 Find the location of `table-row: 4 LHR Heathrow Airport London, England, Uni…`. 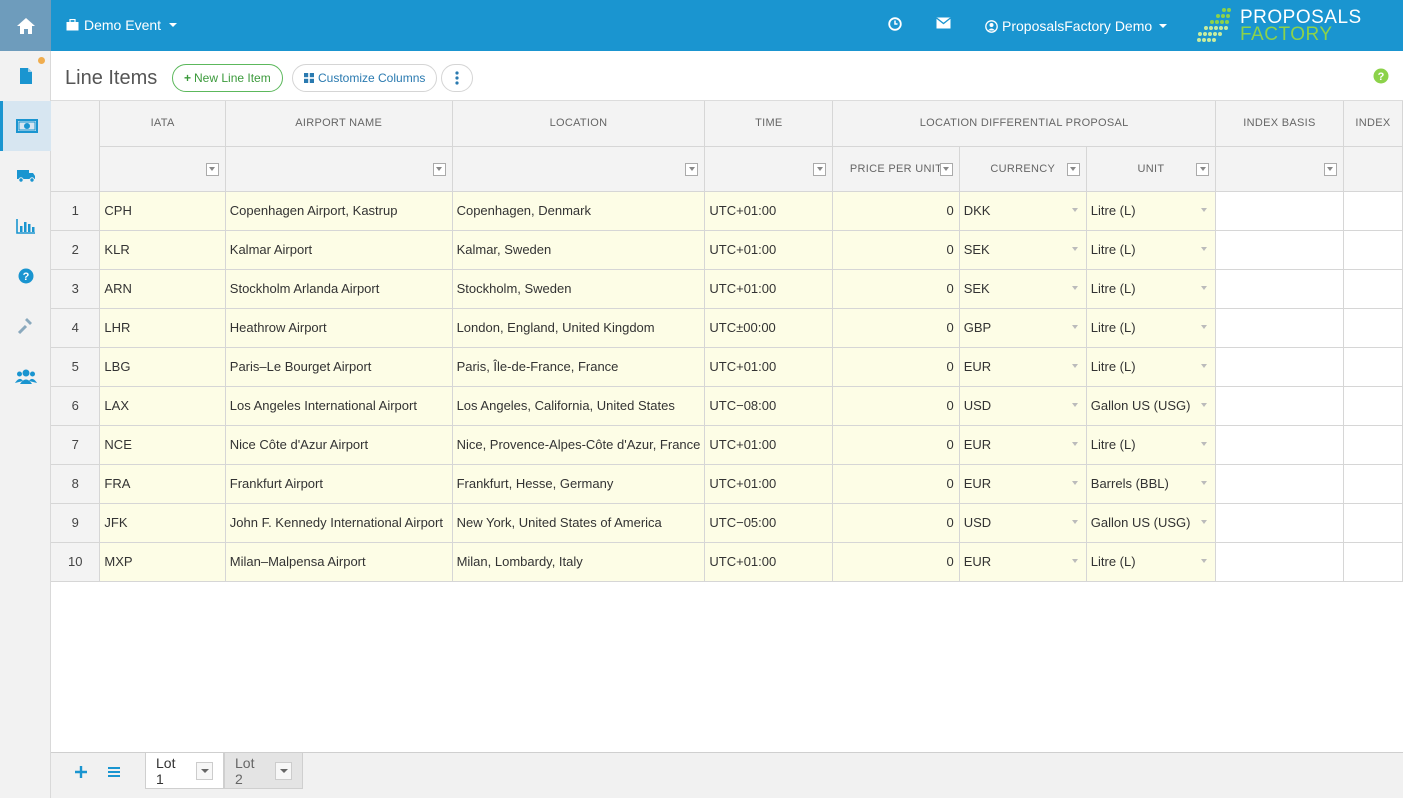

table-row: 4 LHR Heathrow Airport London, England, Uni… is located at coordinates (727, 328).